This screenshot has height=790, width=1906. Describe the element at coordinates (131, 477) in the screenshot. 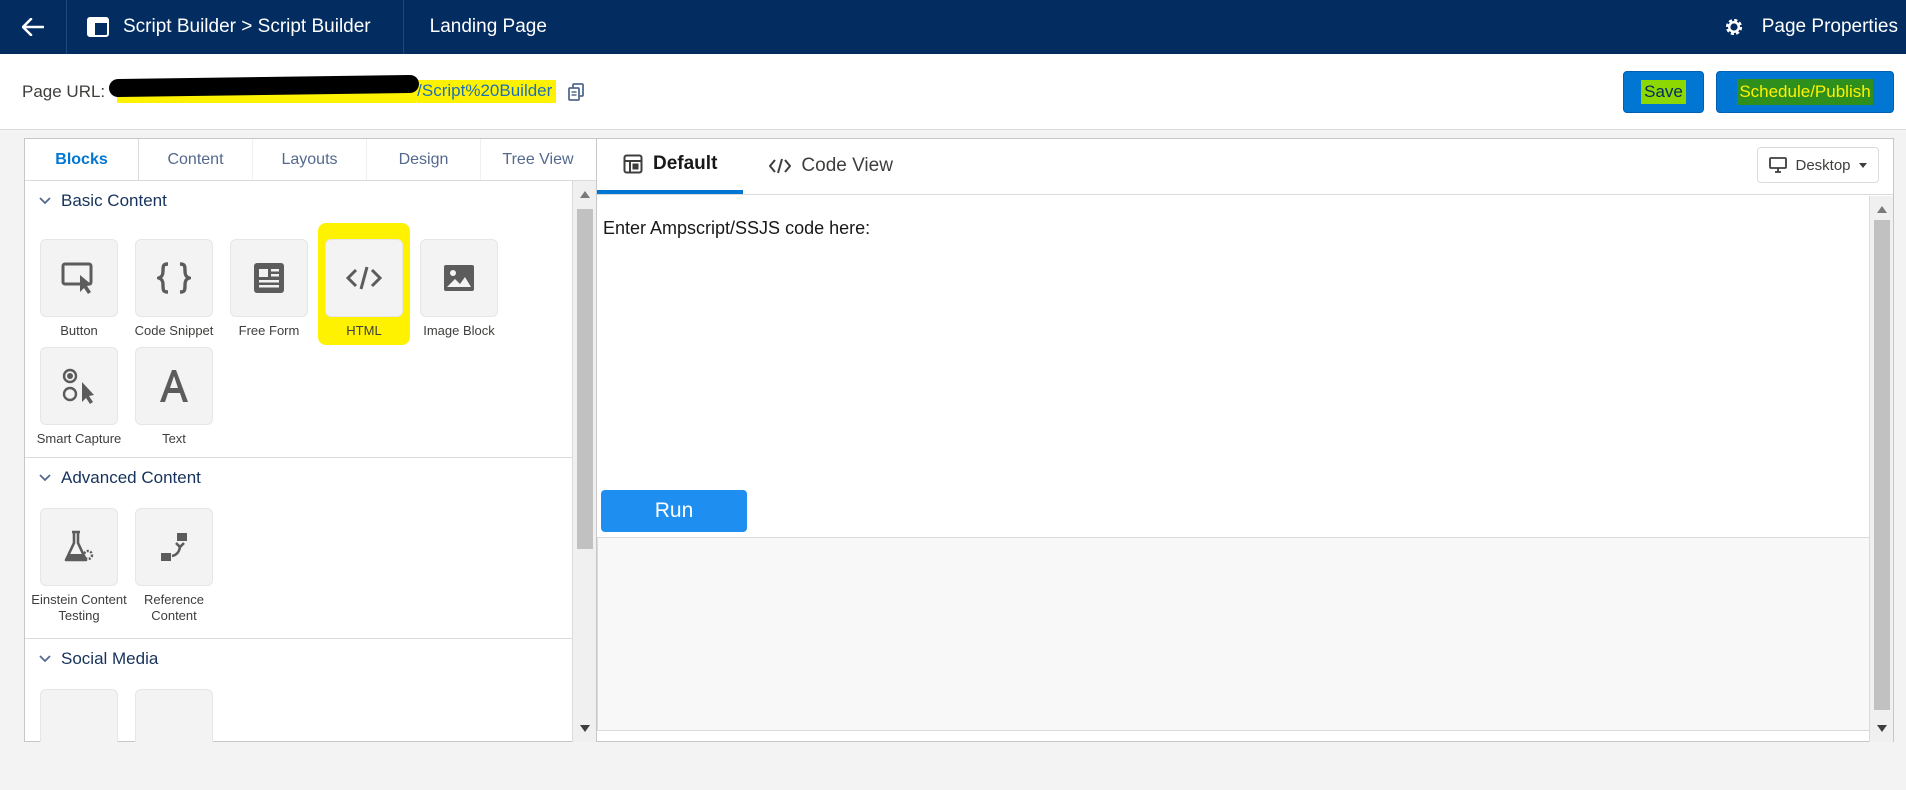

I see `section-advanced-title: Advanced Content` at that location.